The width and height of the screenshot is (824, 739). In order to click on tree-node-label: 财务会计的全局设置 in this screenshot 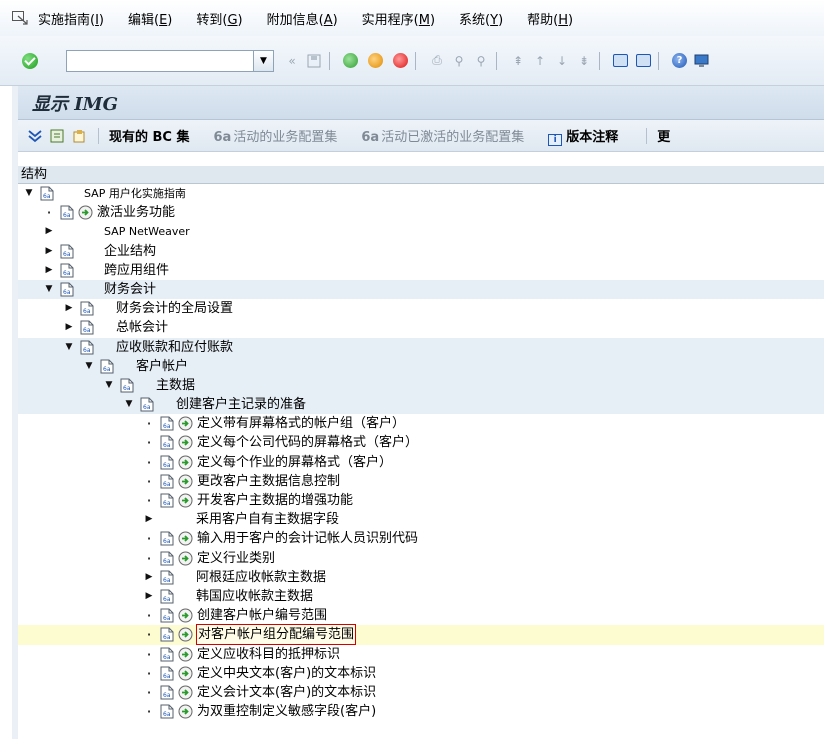, I will do `click(174, 308)`.